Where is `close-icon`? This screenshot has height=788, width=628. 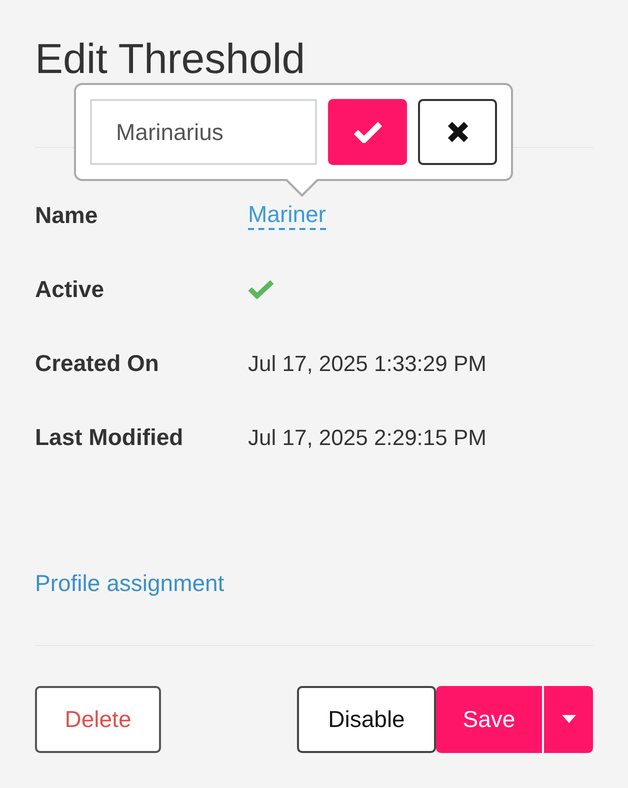 close-icon is located at coordinates (457, 132).